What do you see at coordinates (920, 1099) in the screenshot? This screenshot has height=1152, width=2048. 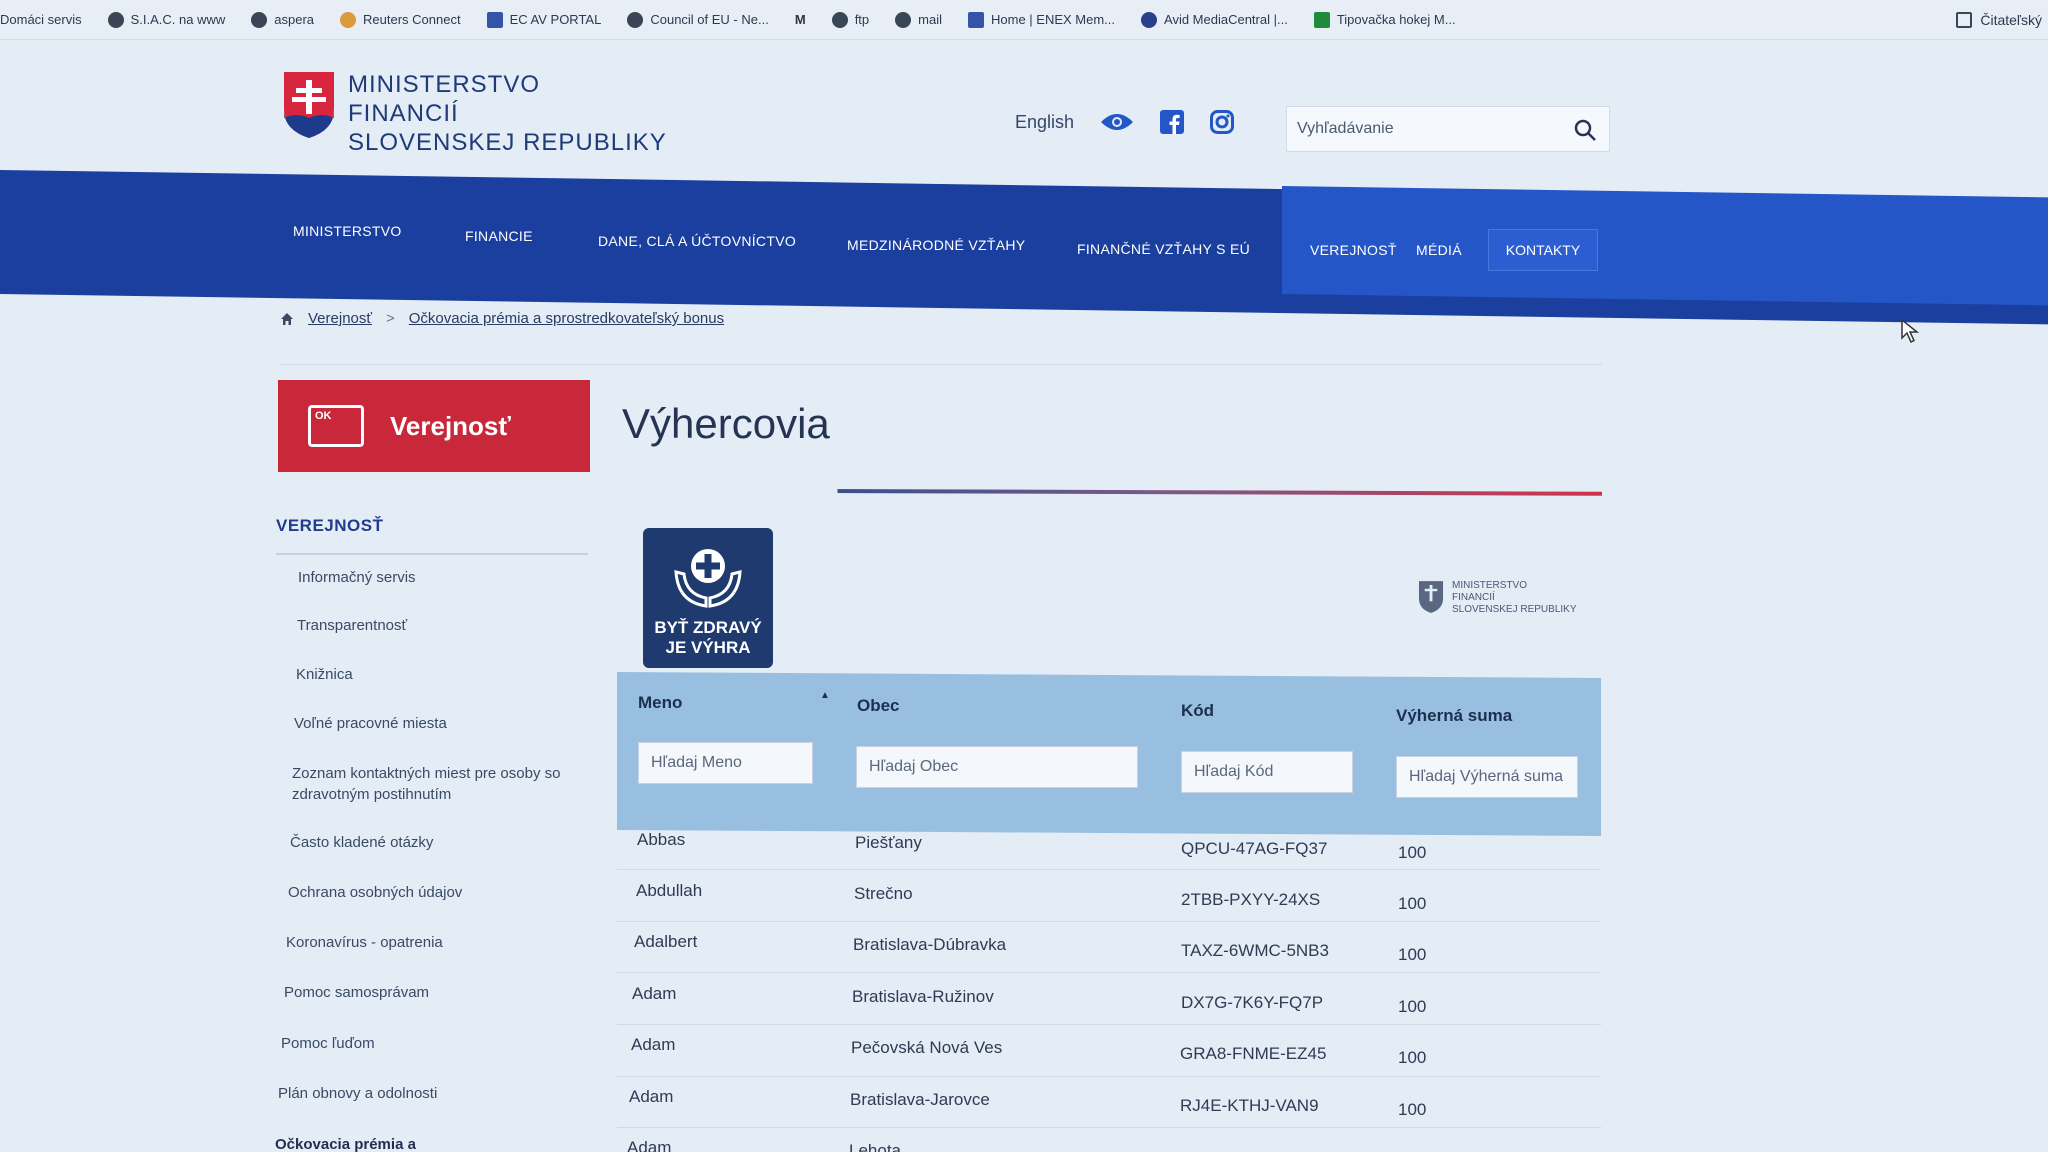 I see `cell-obec: Bratislava-Jarovce` at bounding box center [920, 1099].